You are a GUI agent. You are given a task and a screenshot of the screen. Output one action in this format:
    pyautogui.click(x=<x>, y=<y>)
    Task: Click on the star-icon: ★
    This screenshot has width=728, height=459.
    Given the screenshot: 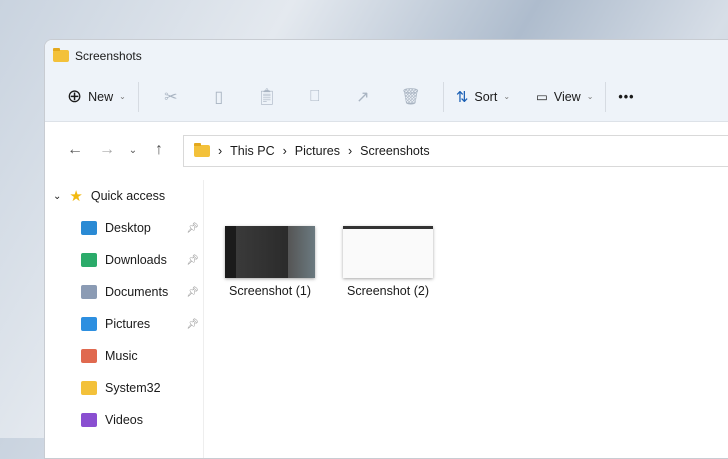 What is the action you would take?
    pyautogui.click(x=76, y=196)
    